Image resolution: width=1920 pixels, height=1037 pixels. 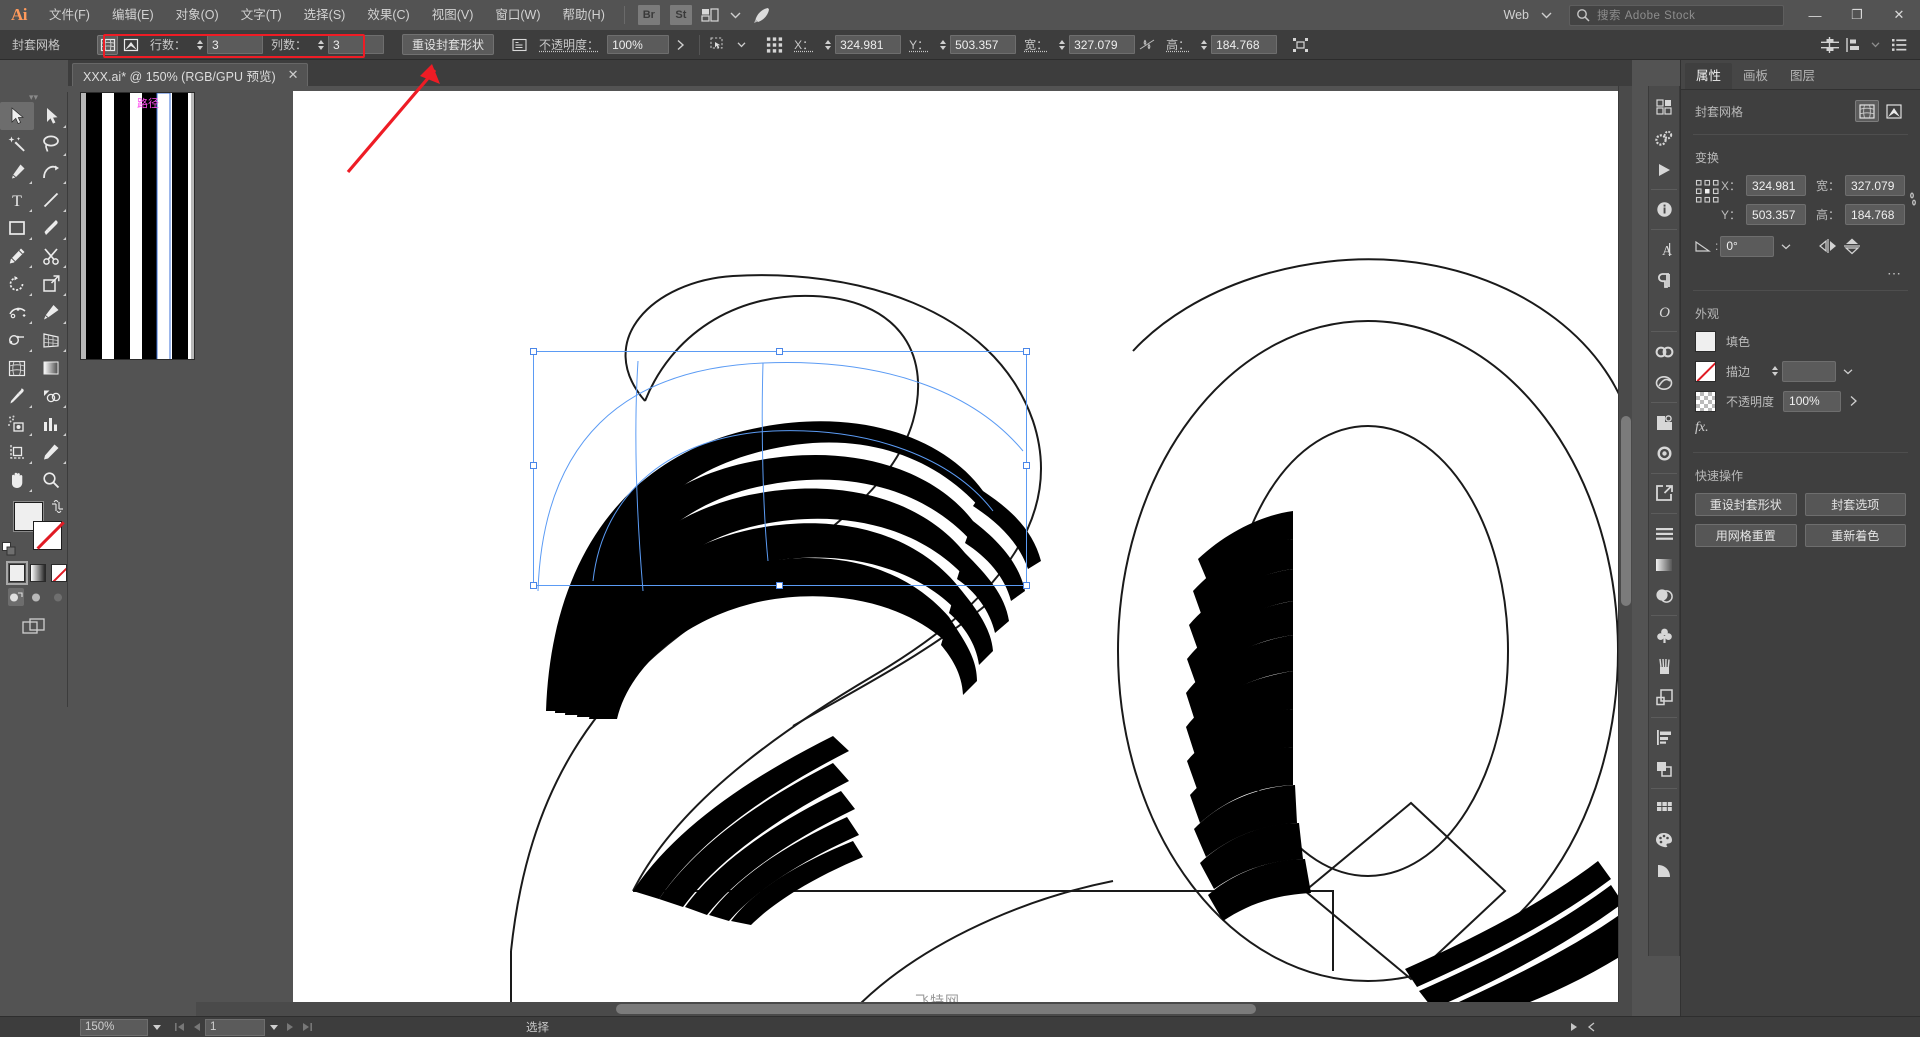 I want to click on window-restore-button: ❐, so click(x=1857, y=15).